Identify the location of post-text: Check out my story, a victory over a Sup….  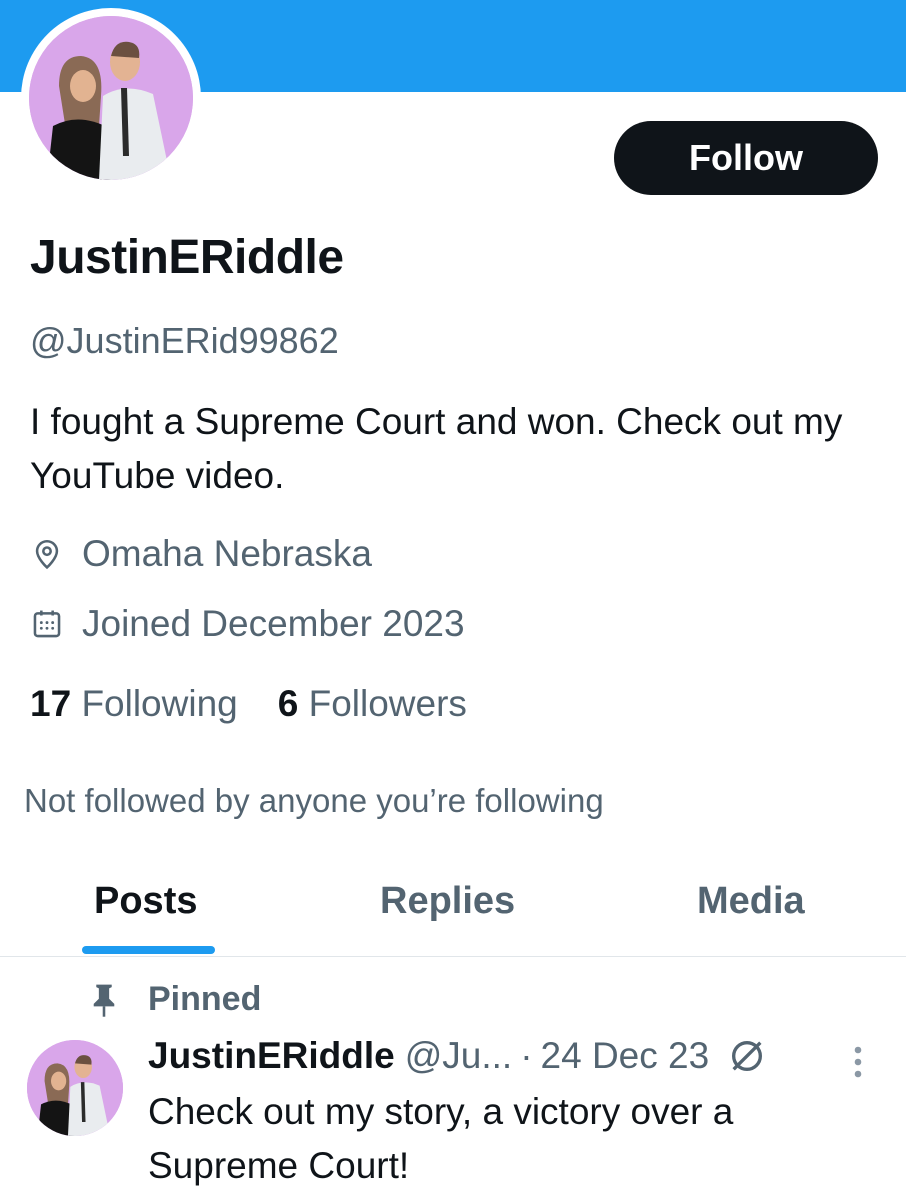
(441, 1138).